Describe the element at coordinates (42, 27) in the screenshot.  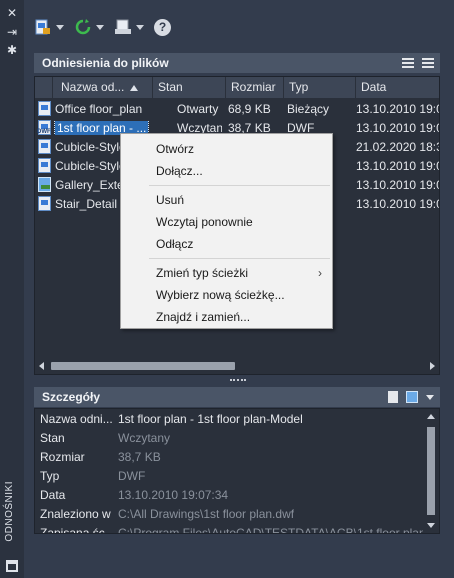
I see `attach-dwg-icon` at that location.